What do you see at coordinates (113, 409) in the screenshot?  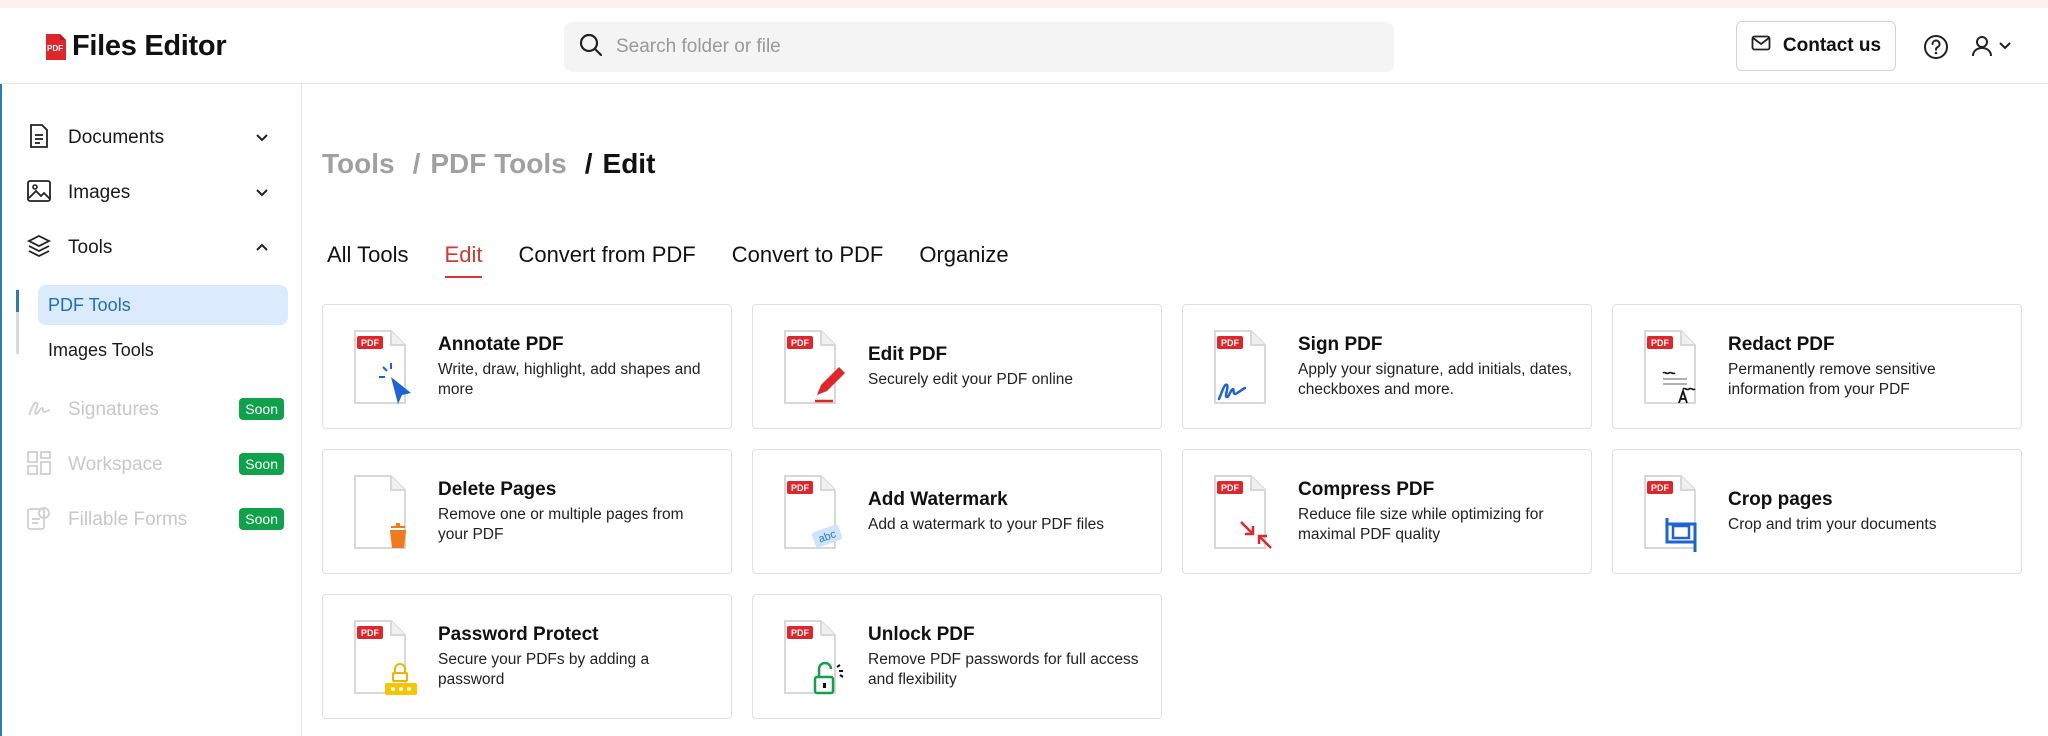 I see `sidebar-item-label: Signatures` at bounding box center [113, 409].